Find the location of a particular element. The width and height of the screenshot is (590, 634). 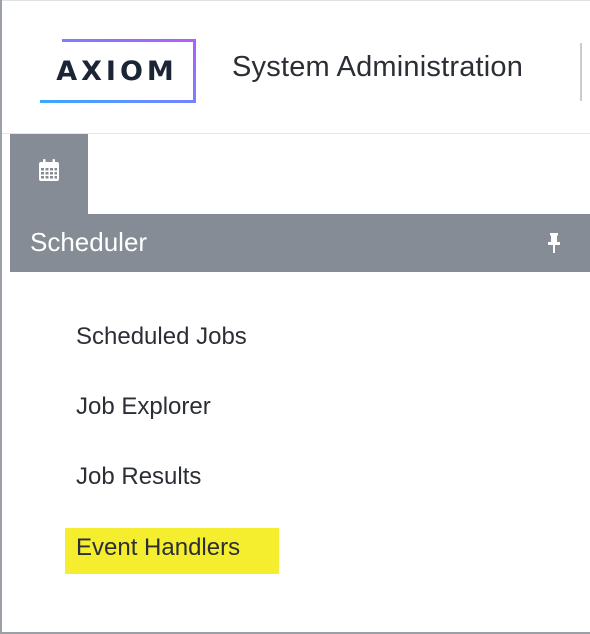

axiom-logo: AXIOM is located at coordinates (115, 71).